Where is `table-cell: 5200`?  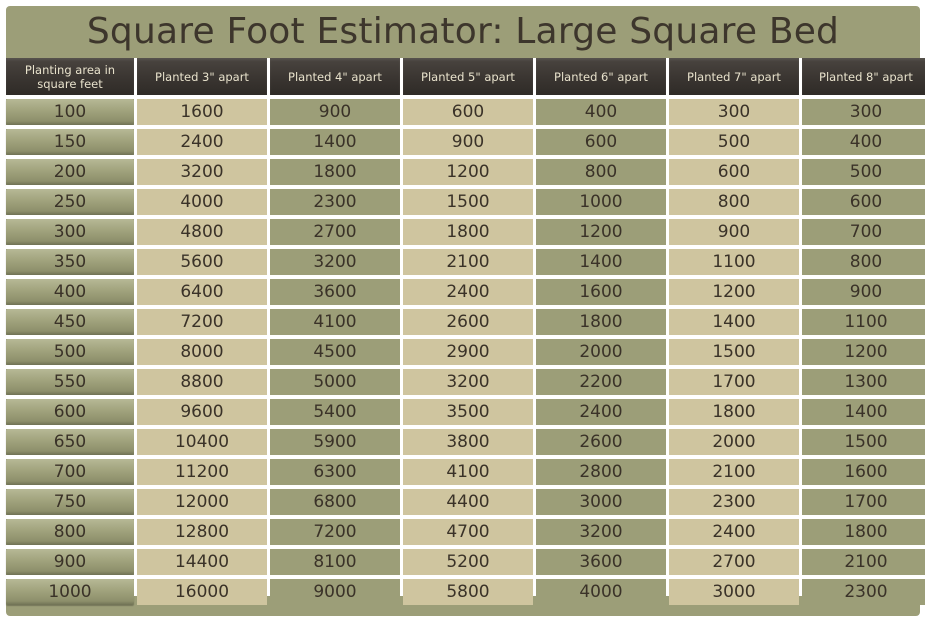 table-cell: 5200 is located at coordinates (468, 562).